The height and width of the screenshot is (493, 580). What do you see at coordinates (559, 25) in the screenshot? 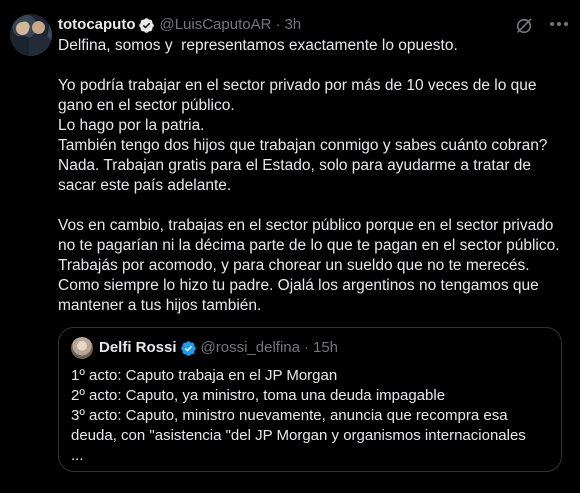
I see `more-icon` at bounding box center [559, 25].